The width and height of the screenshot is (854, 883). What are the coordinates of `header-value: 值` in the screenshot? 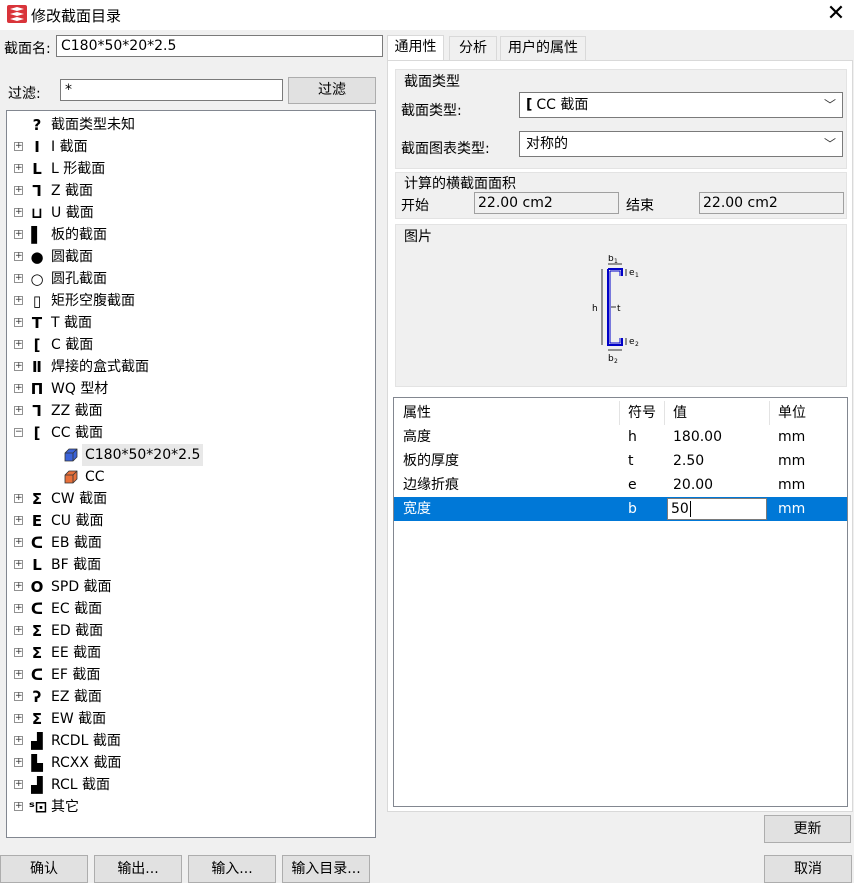 It's located at (680, 413).